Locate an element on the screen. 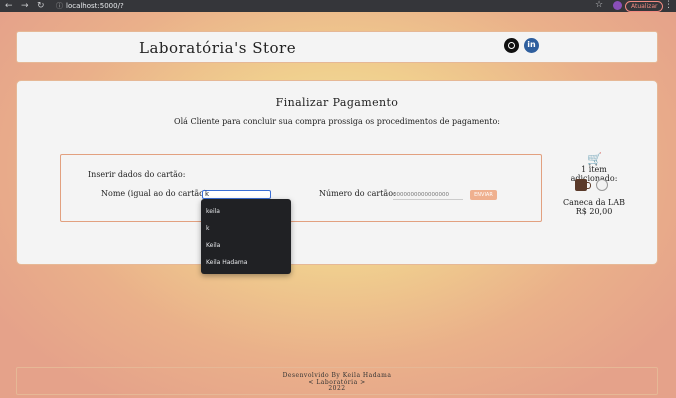 This screenshot has width=676, height=398. autocomplete-option: k is located at coordinates (207, 229).